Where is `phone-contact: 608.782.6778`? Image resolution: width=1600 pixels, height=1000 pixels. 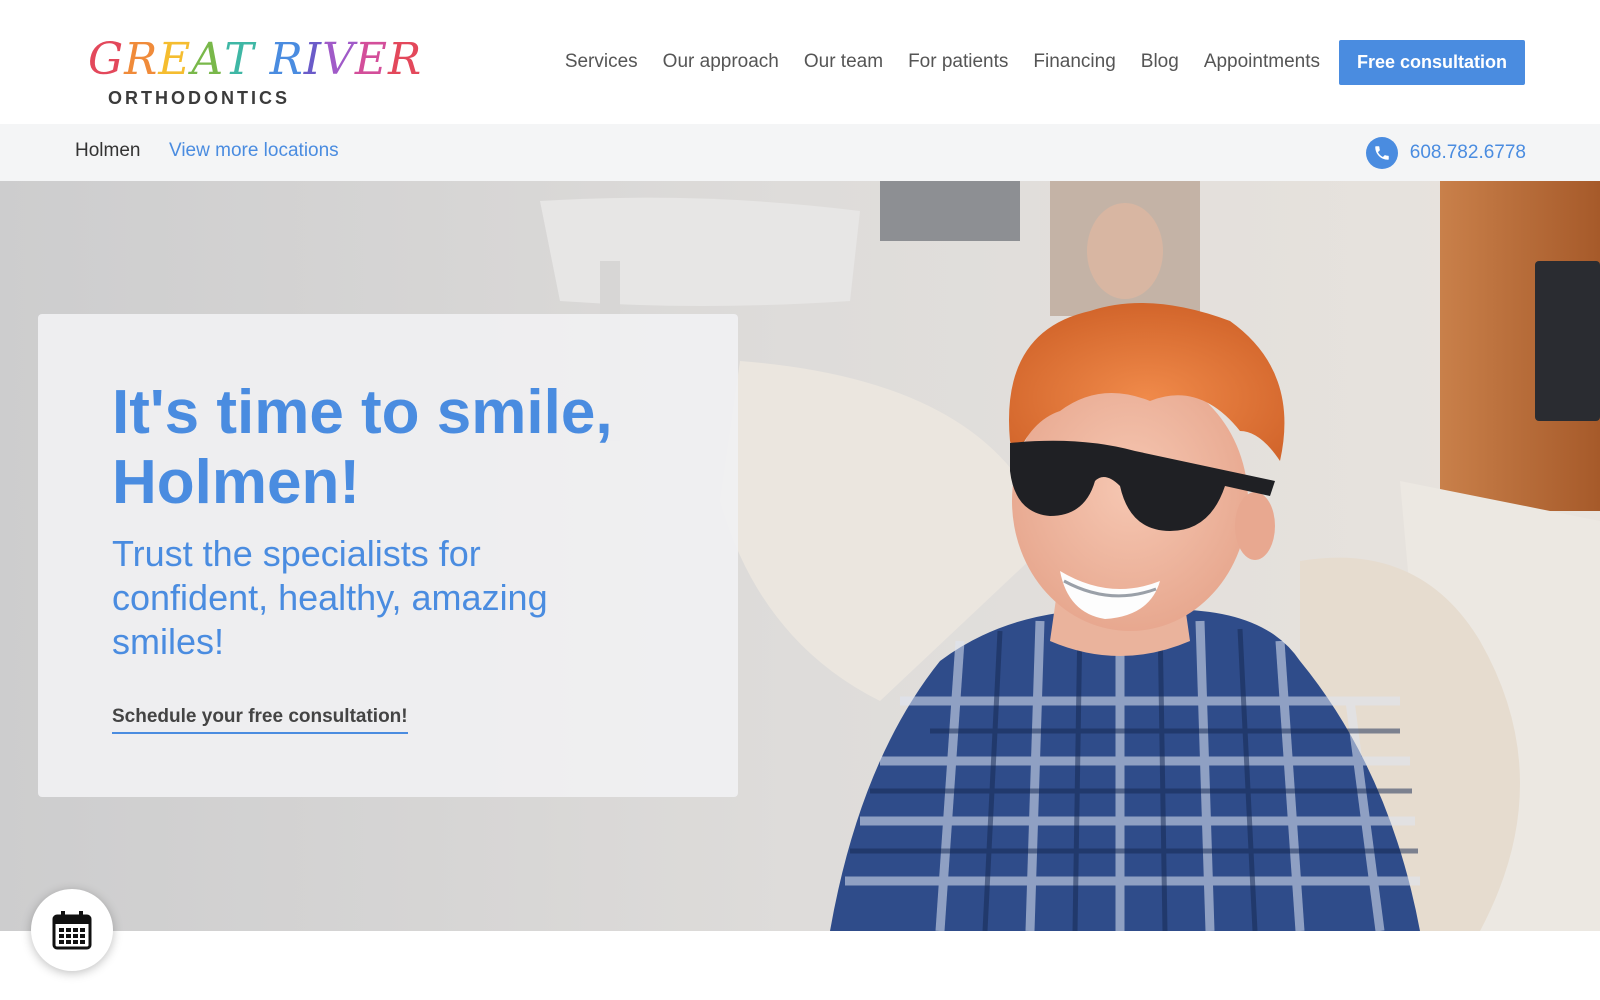 phone-contact: 608.782.6778 is located at coordinates (1445, 153).